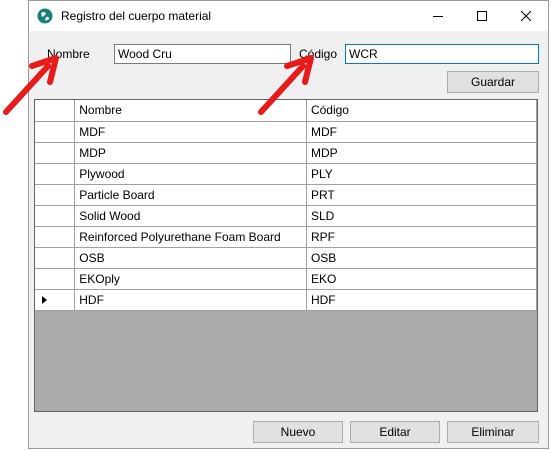 The image size is (551, 451). I want to click on minimize-button, so click(438, 16).